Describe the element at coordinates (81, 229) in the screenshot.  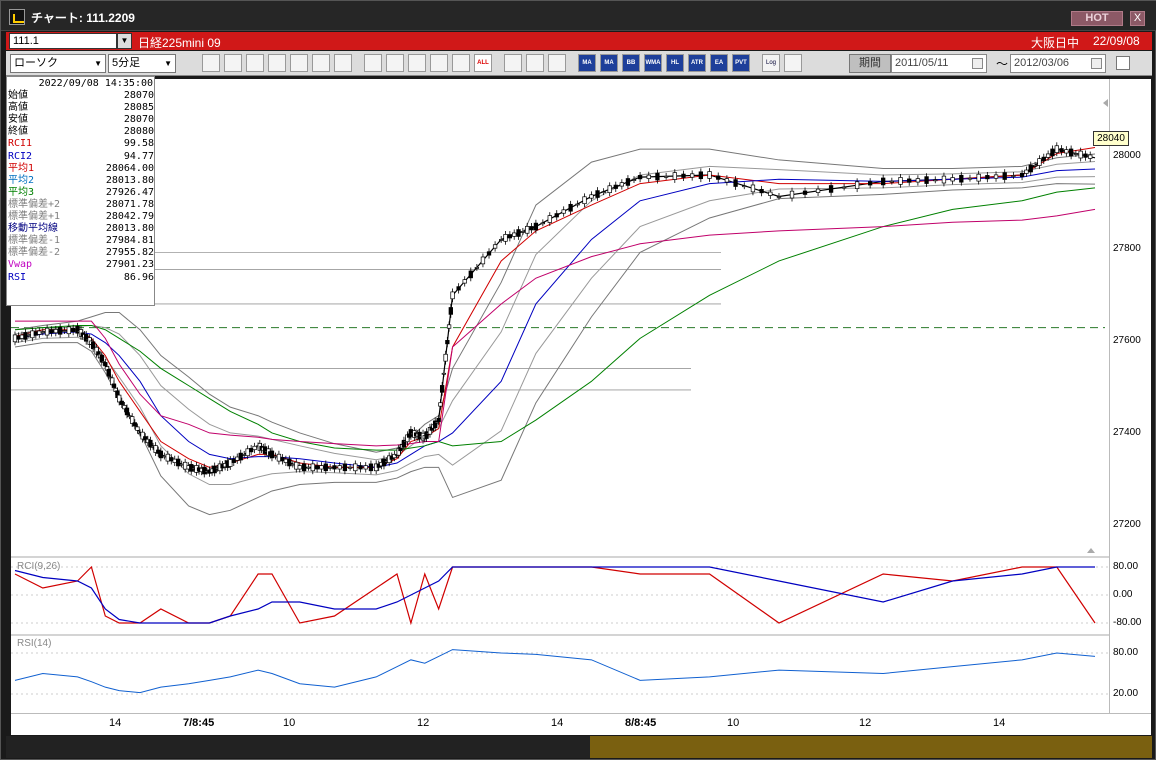
I see `info-row: 移動平均線 28013.80` at that location.